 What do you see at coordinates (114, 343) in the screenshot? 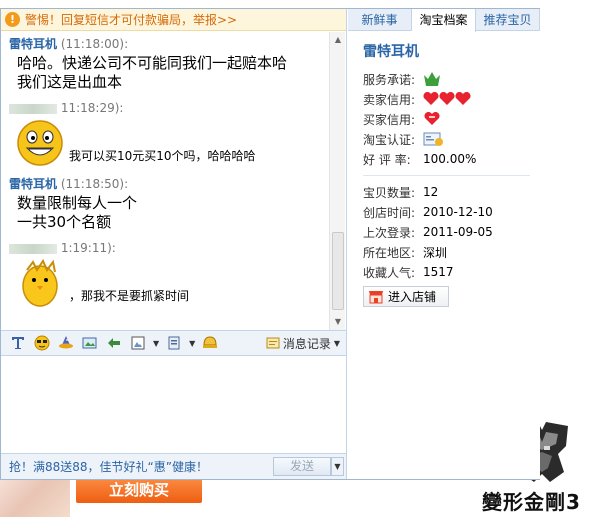
I see `screenshot-icon` at bounding box center [114, 343].